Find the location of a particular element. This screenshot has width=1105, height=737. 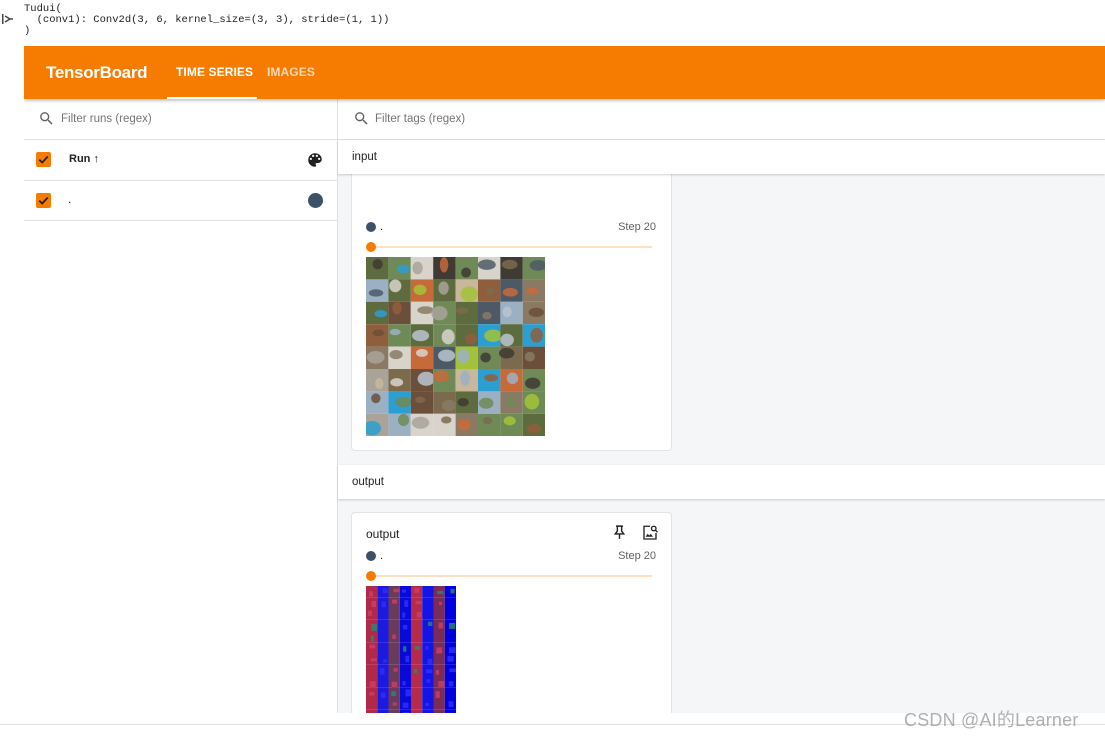

card-run-info: . Step 20 is located at coordinates (511, 228).